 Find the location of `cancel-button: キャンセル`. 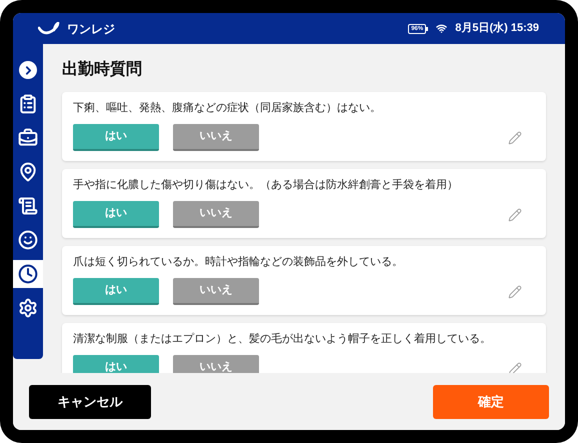

cancel-button: キャンセル is located at coordinates (90, 401).